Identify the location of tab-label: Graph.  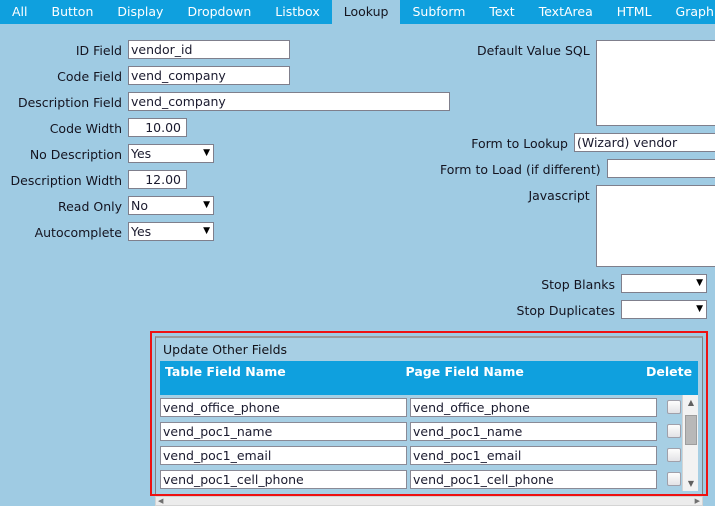
(694, 11).